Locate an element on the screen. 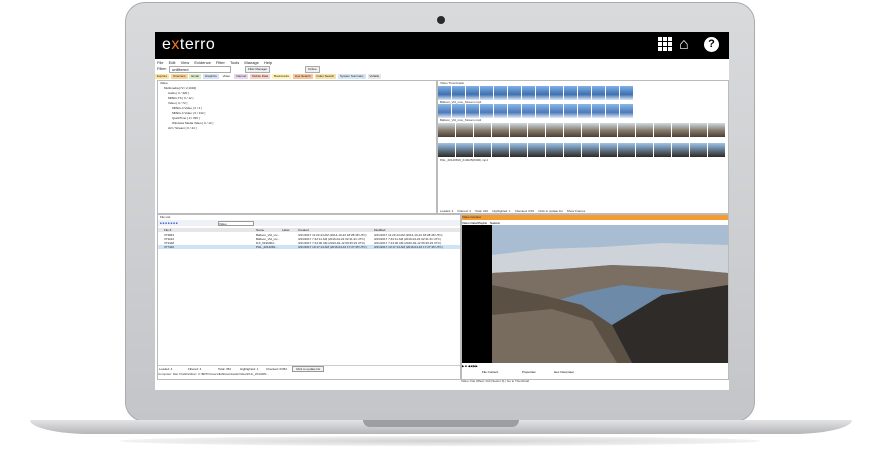 The width and height of the screenshot is (882, 456). thumbnail-label: PHL_20140816_014025(0000).mp4 is located at coordinates (464, 160).